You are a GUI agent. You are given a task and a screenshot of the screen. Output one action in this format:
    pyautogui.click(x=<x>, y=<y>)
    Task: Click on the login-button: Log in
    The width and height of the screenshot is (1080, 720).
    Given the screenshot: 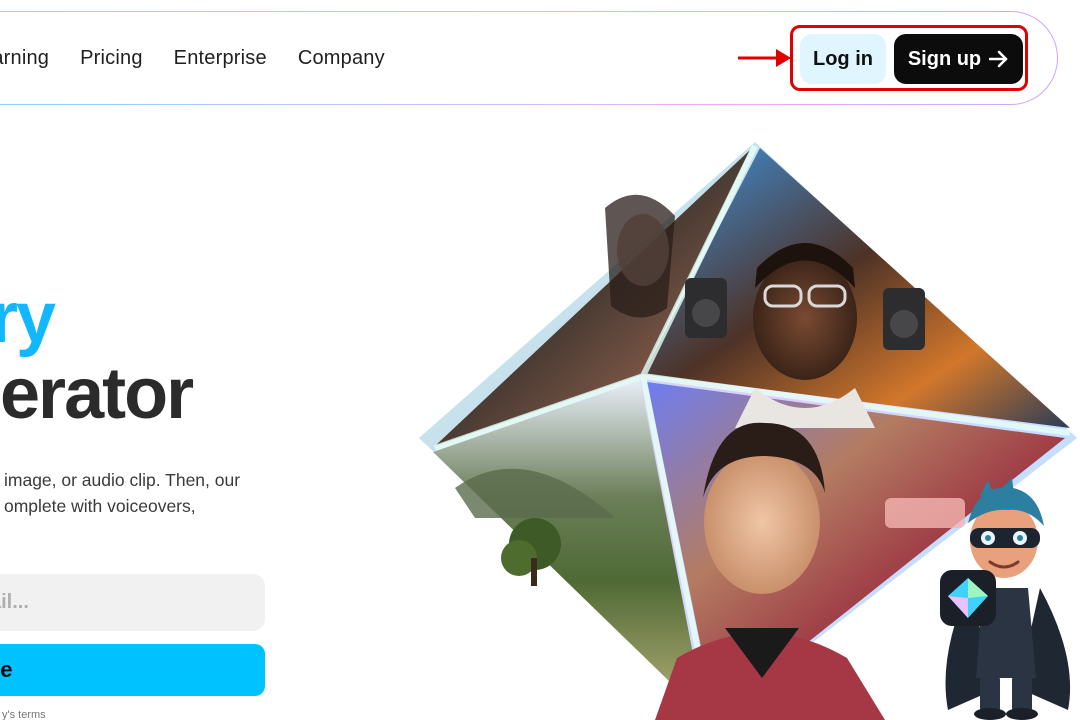 What is the action you would take?
    pyautogui.click(x=843, y=59)
    